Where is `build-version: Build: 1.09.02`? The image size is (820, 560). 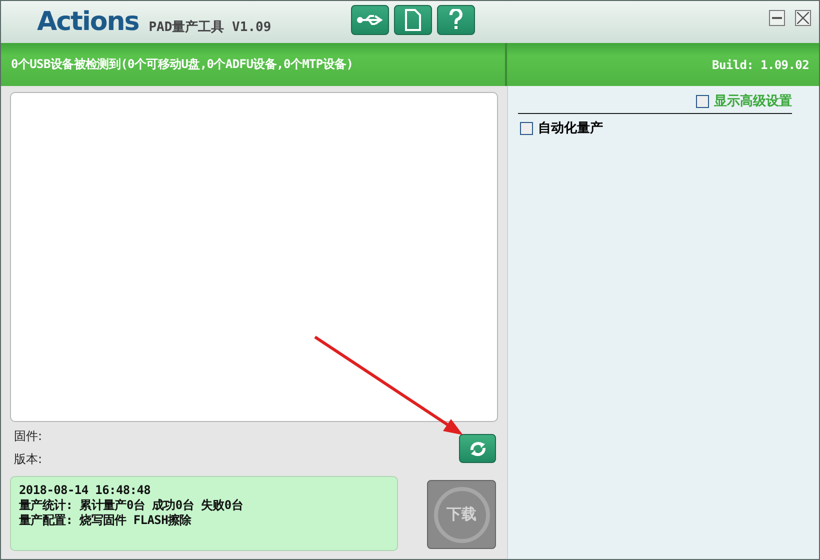 build-version: Build: 1.09.02 is located at coordinates (760, 65).